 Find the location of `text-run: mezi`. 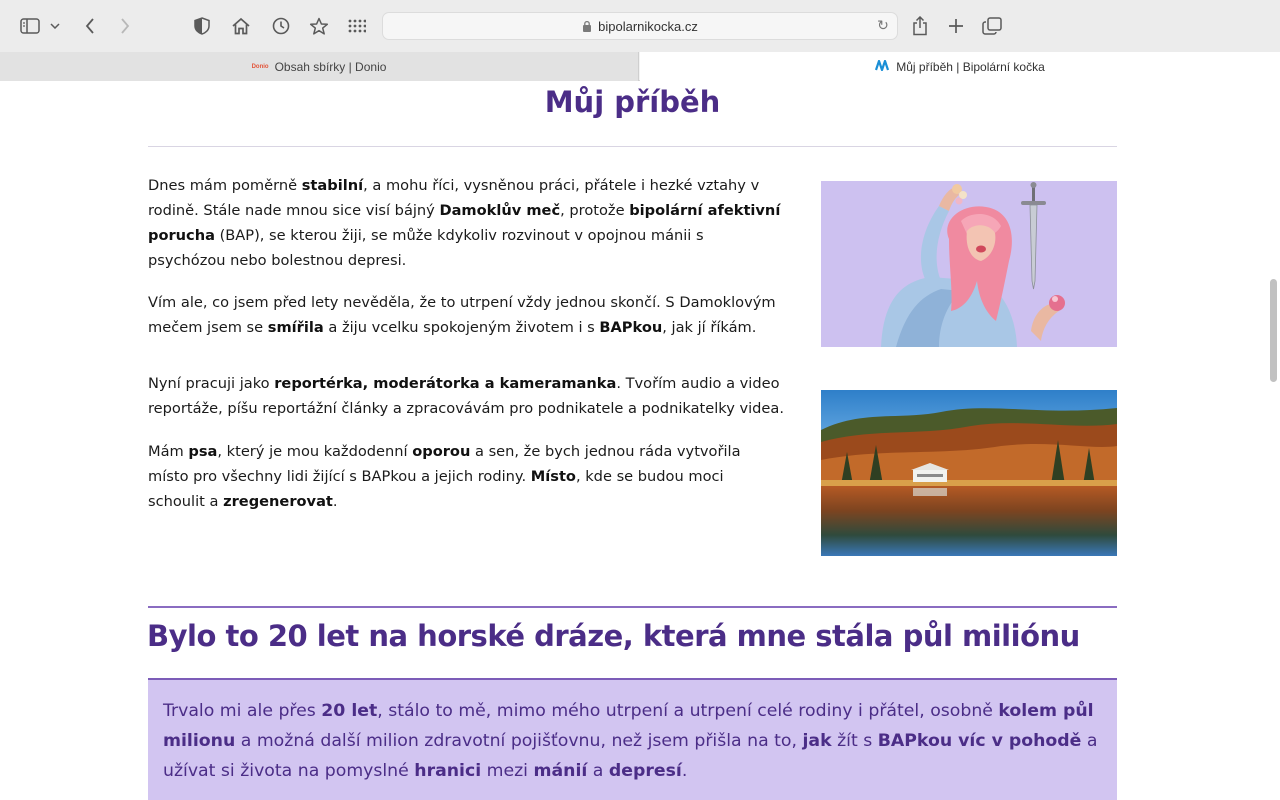

text-run: mezi is located at coordinates (507, 771).